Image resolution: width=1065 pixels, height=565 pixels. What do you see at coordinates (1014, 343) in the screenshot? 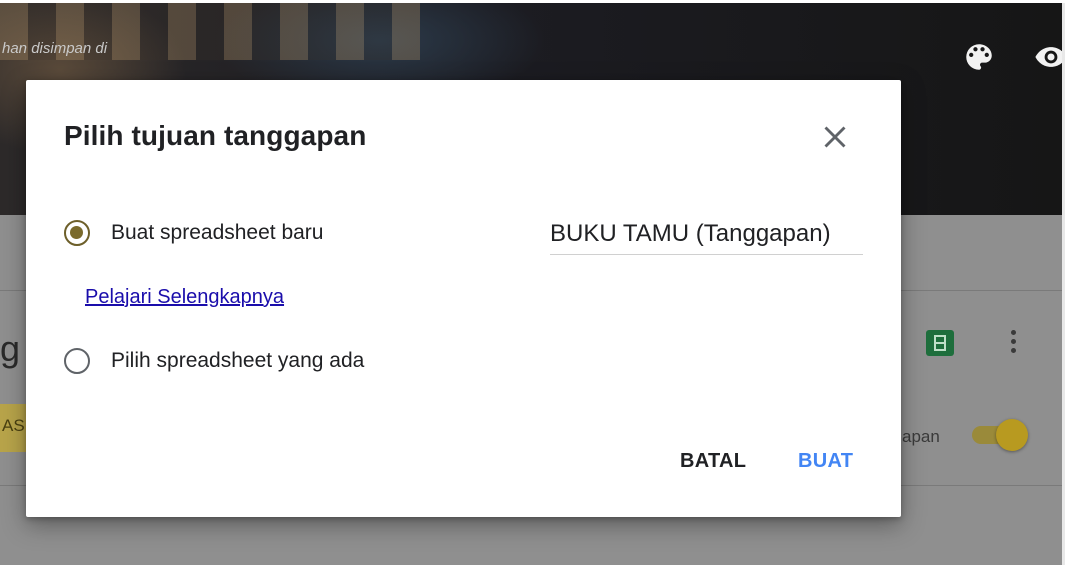
I see `more-vert-icon` at bounding box center [1014, 343].